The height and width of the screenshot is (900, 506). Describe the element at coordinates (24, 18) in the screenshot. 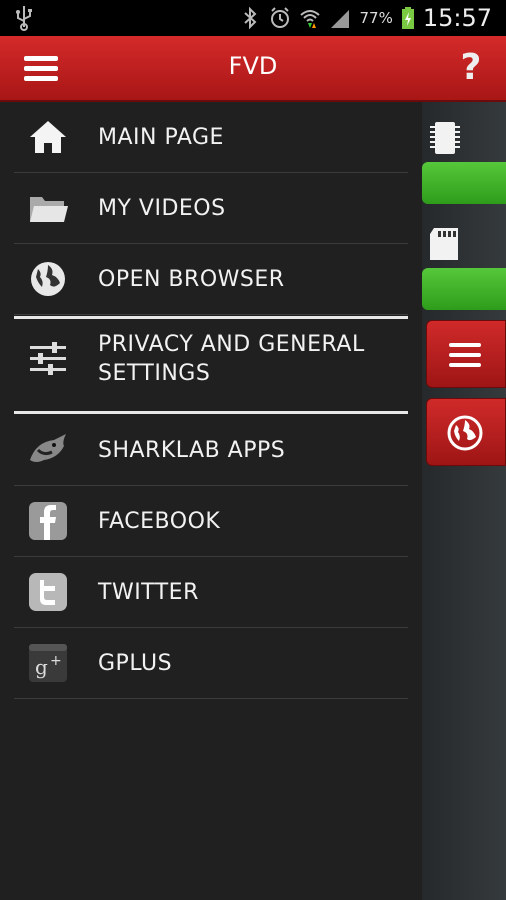

I see `usb-icon` at that location.